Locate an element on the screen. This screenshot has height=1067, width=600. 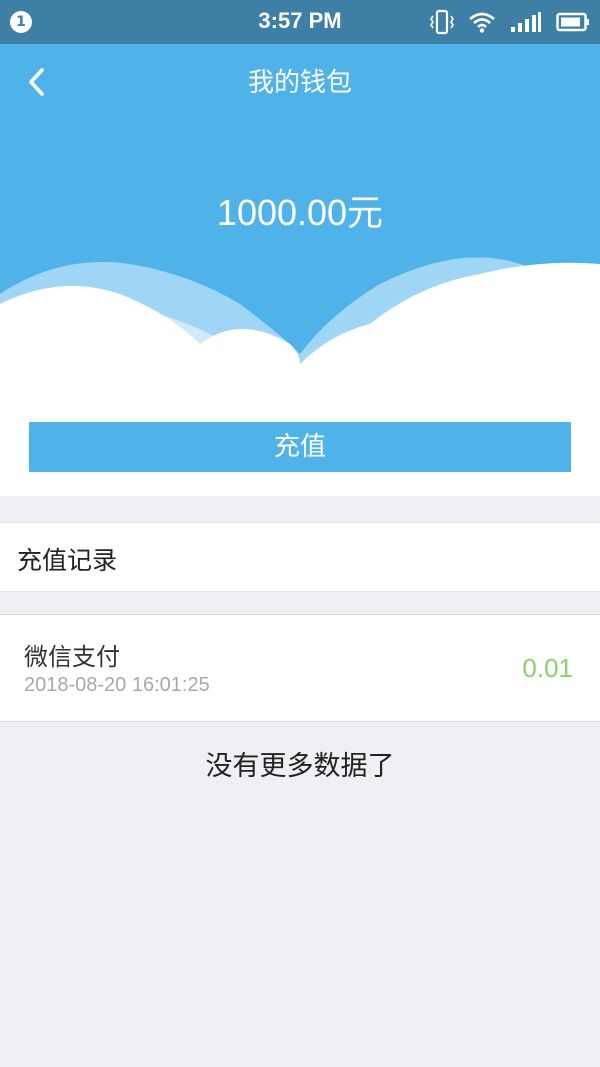
section-title: 充值记录 is located at coordinates (67, 560).